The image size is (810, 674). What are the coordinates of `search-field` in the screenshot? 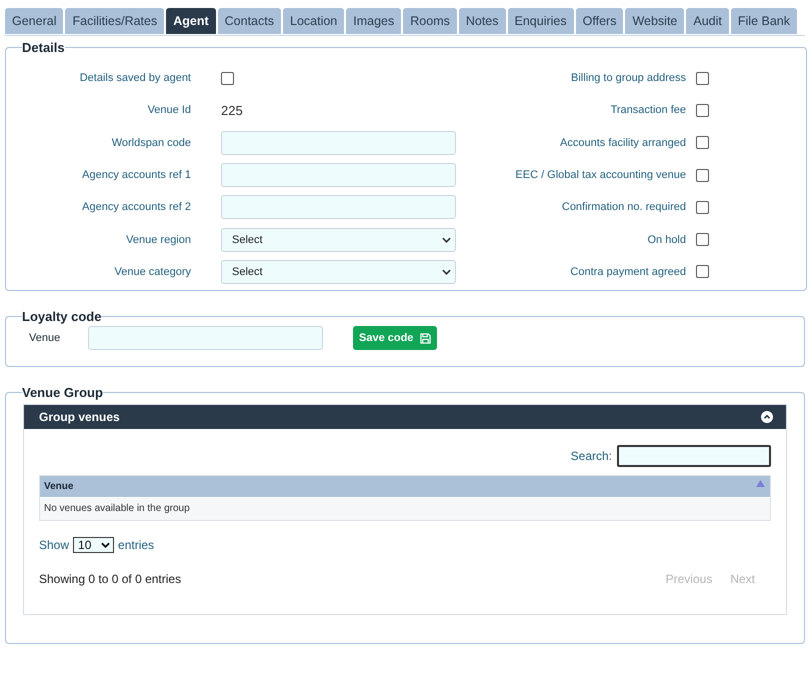 It's located at (694, 456).